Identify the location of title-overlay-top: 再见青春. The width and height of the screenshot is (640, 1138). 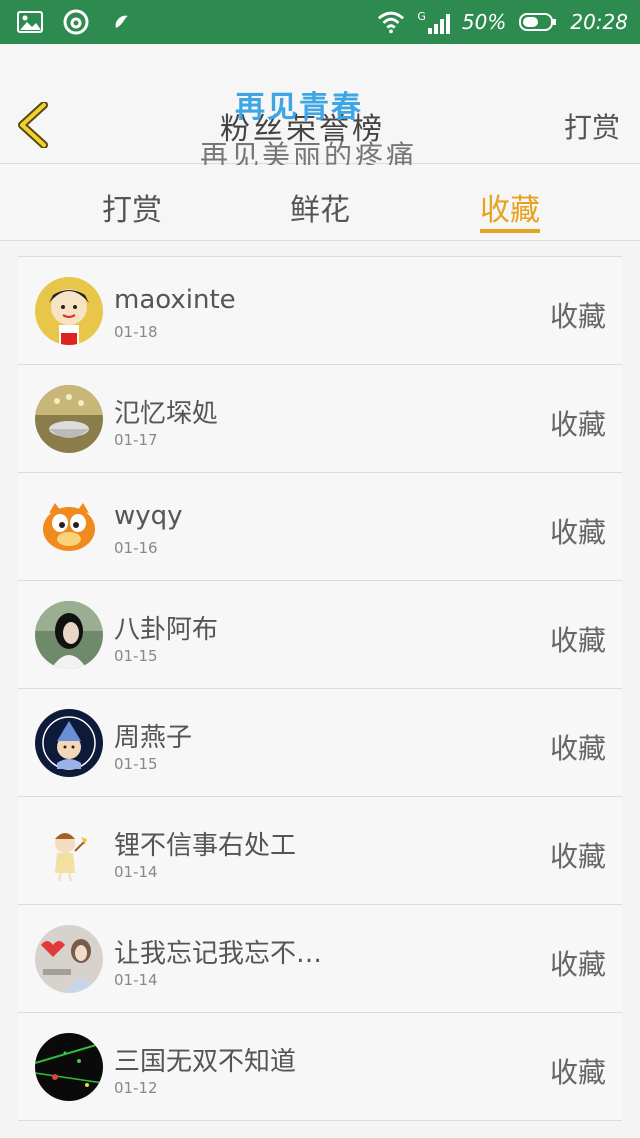
(299, 107).